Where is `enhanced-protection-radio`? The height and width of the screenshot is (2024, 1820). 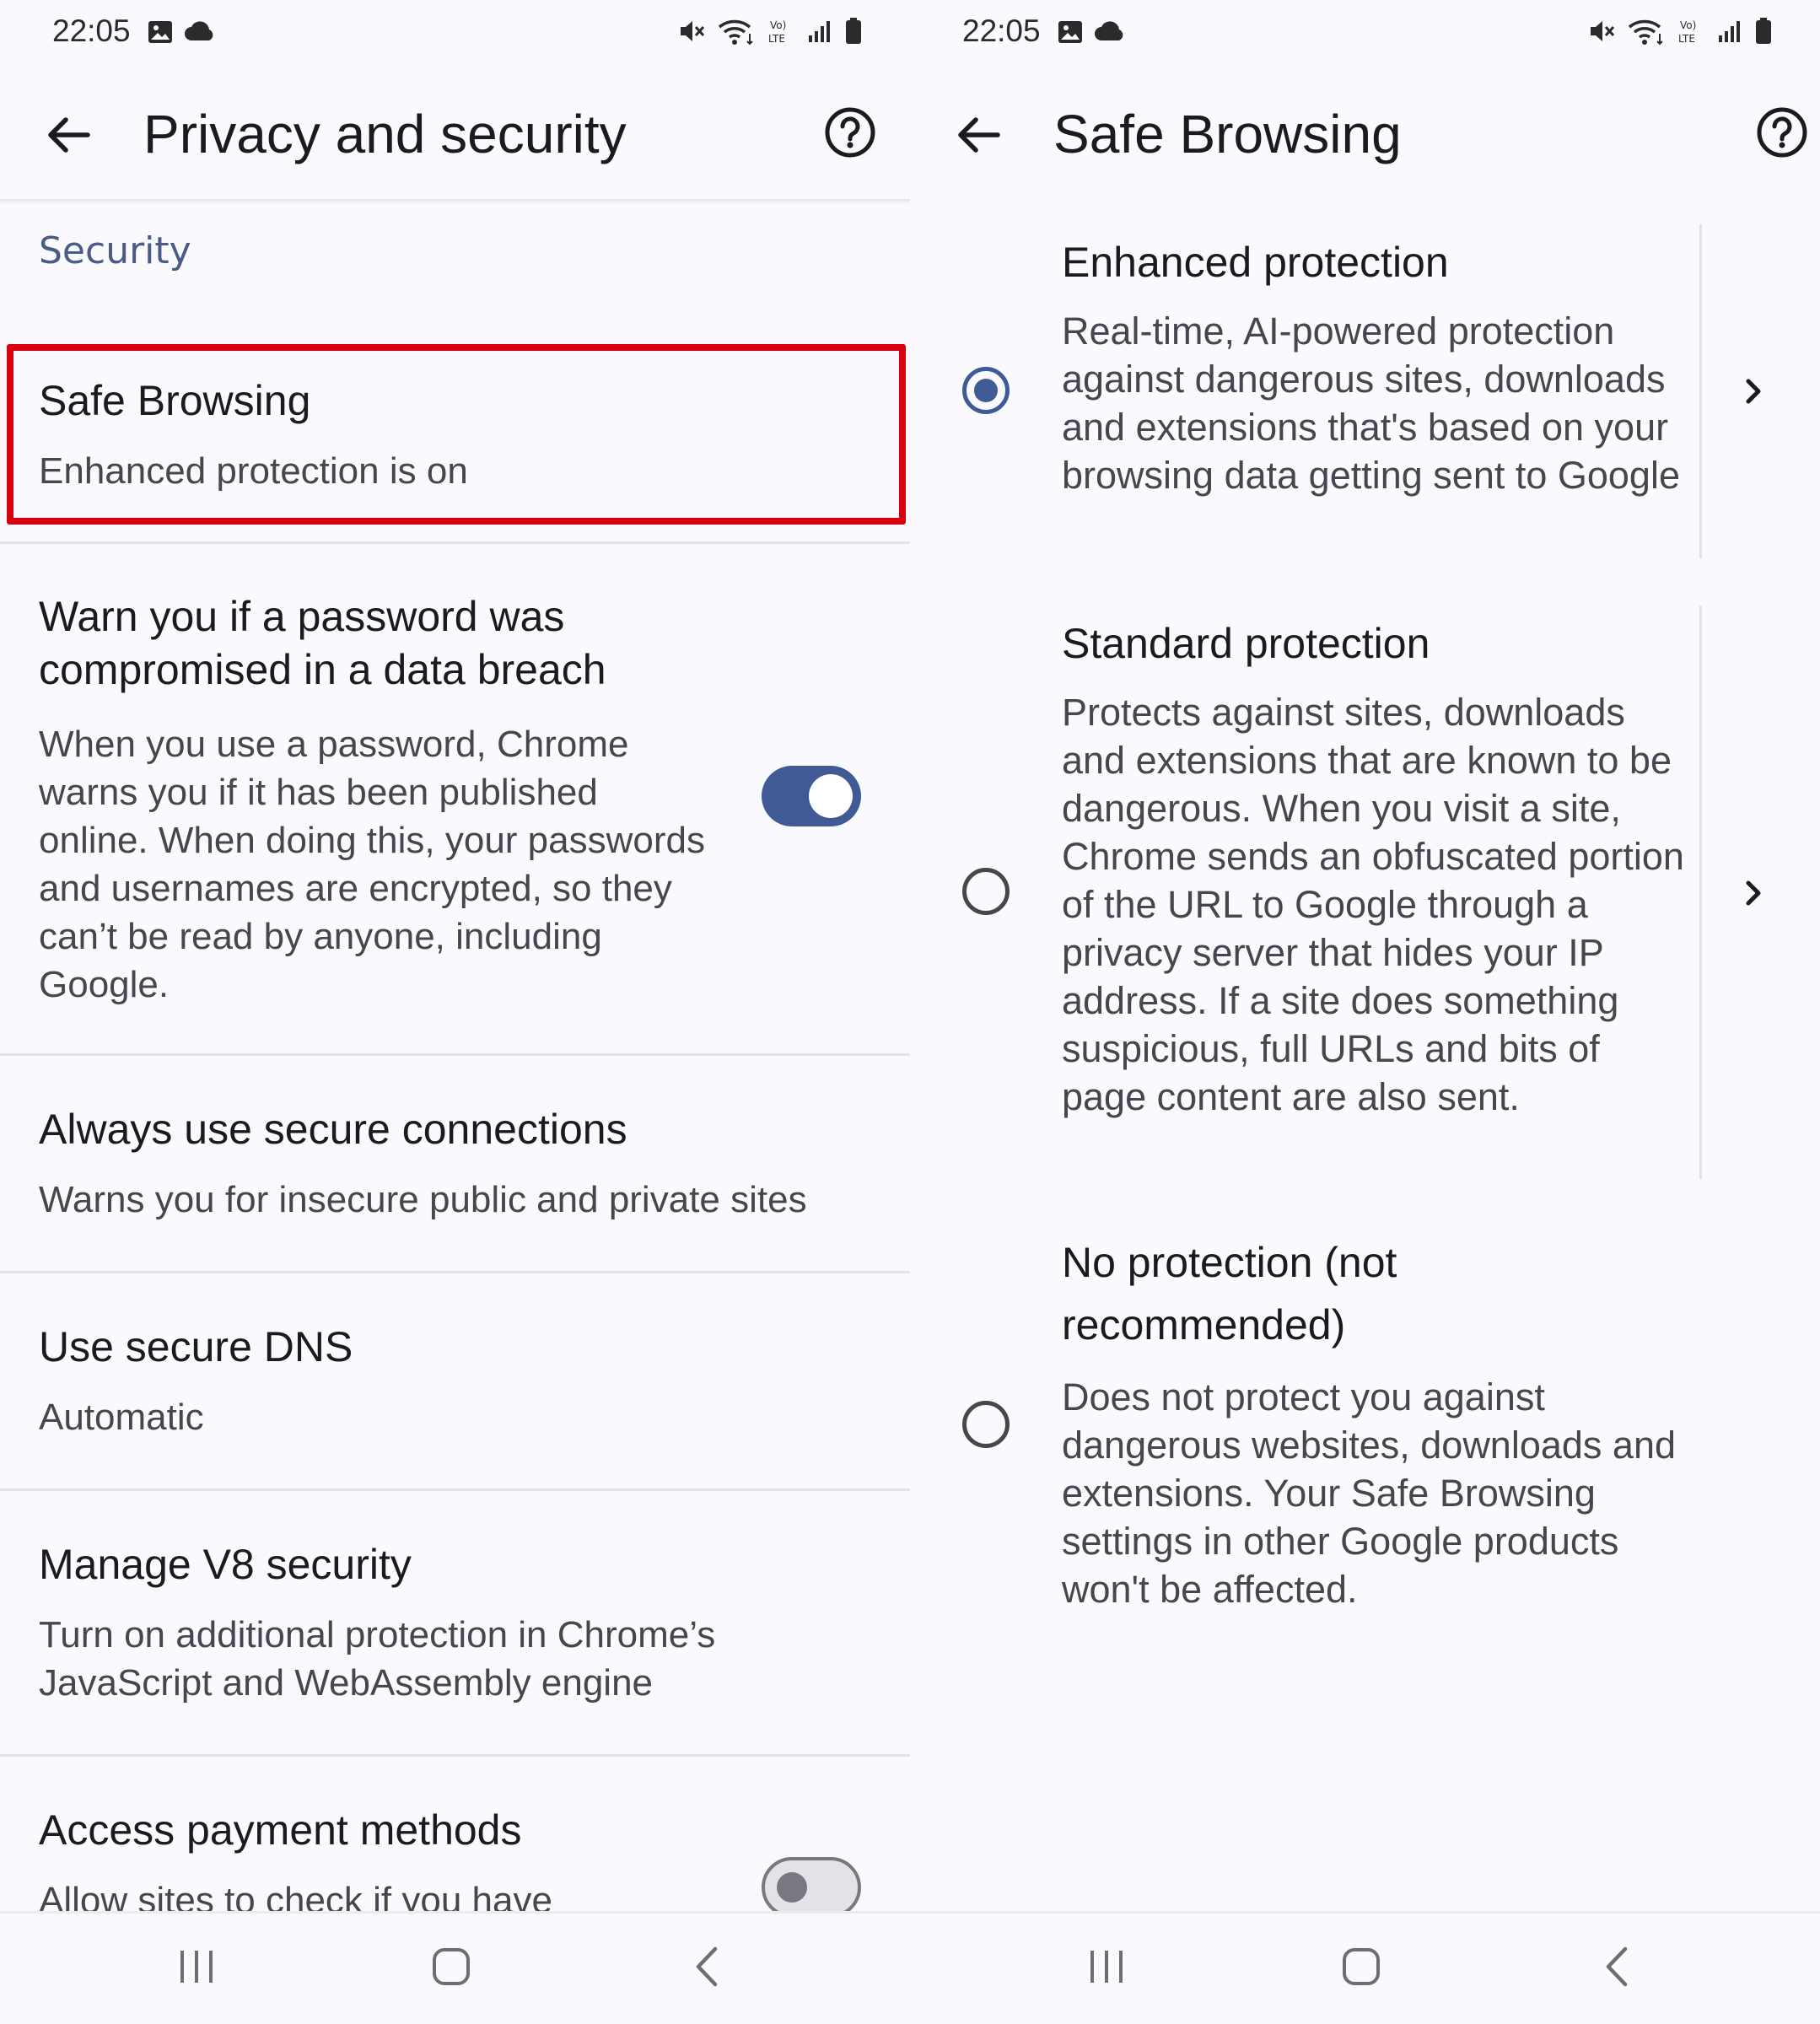
enhanced-protection-radio is located at coordinates (986, 390).